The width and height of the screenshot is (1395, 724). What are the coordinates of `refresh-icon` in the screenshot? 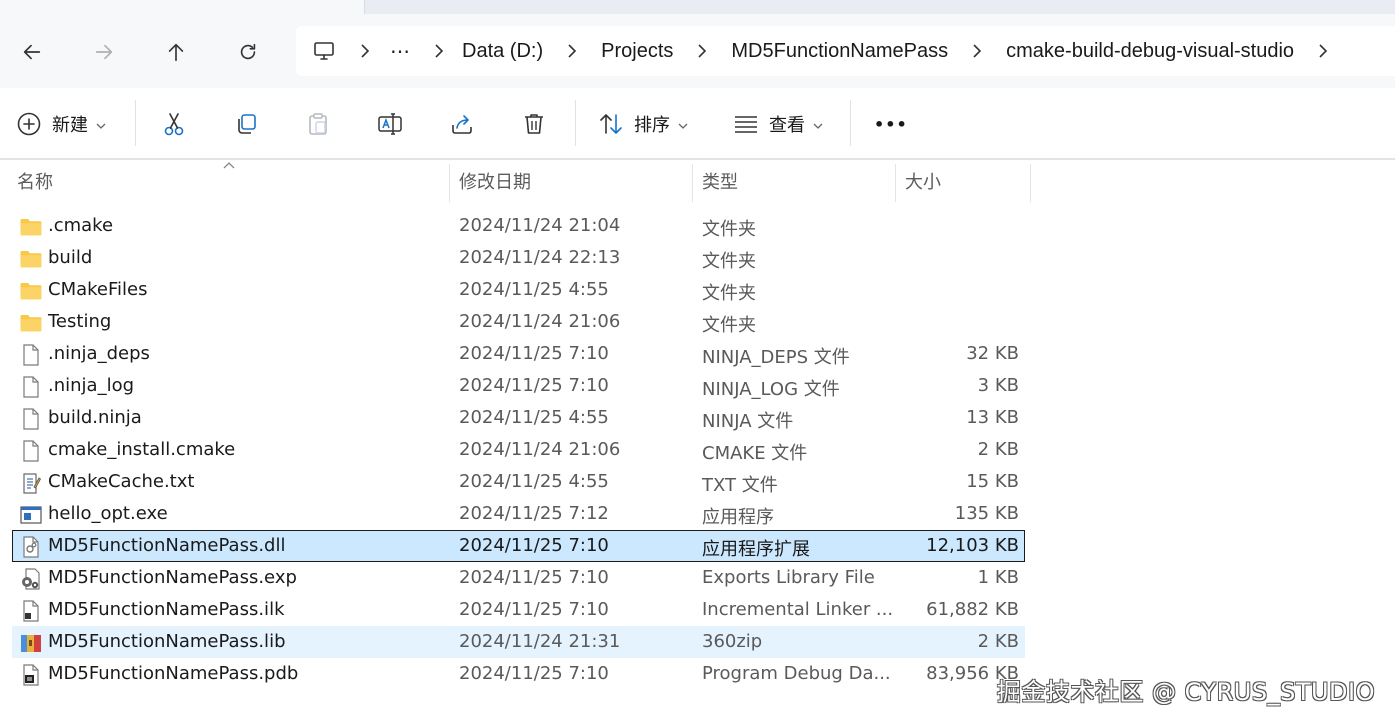 It's located at (248, 51).